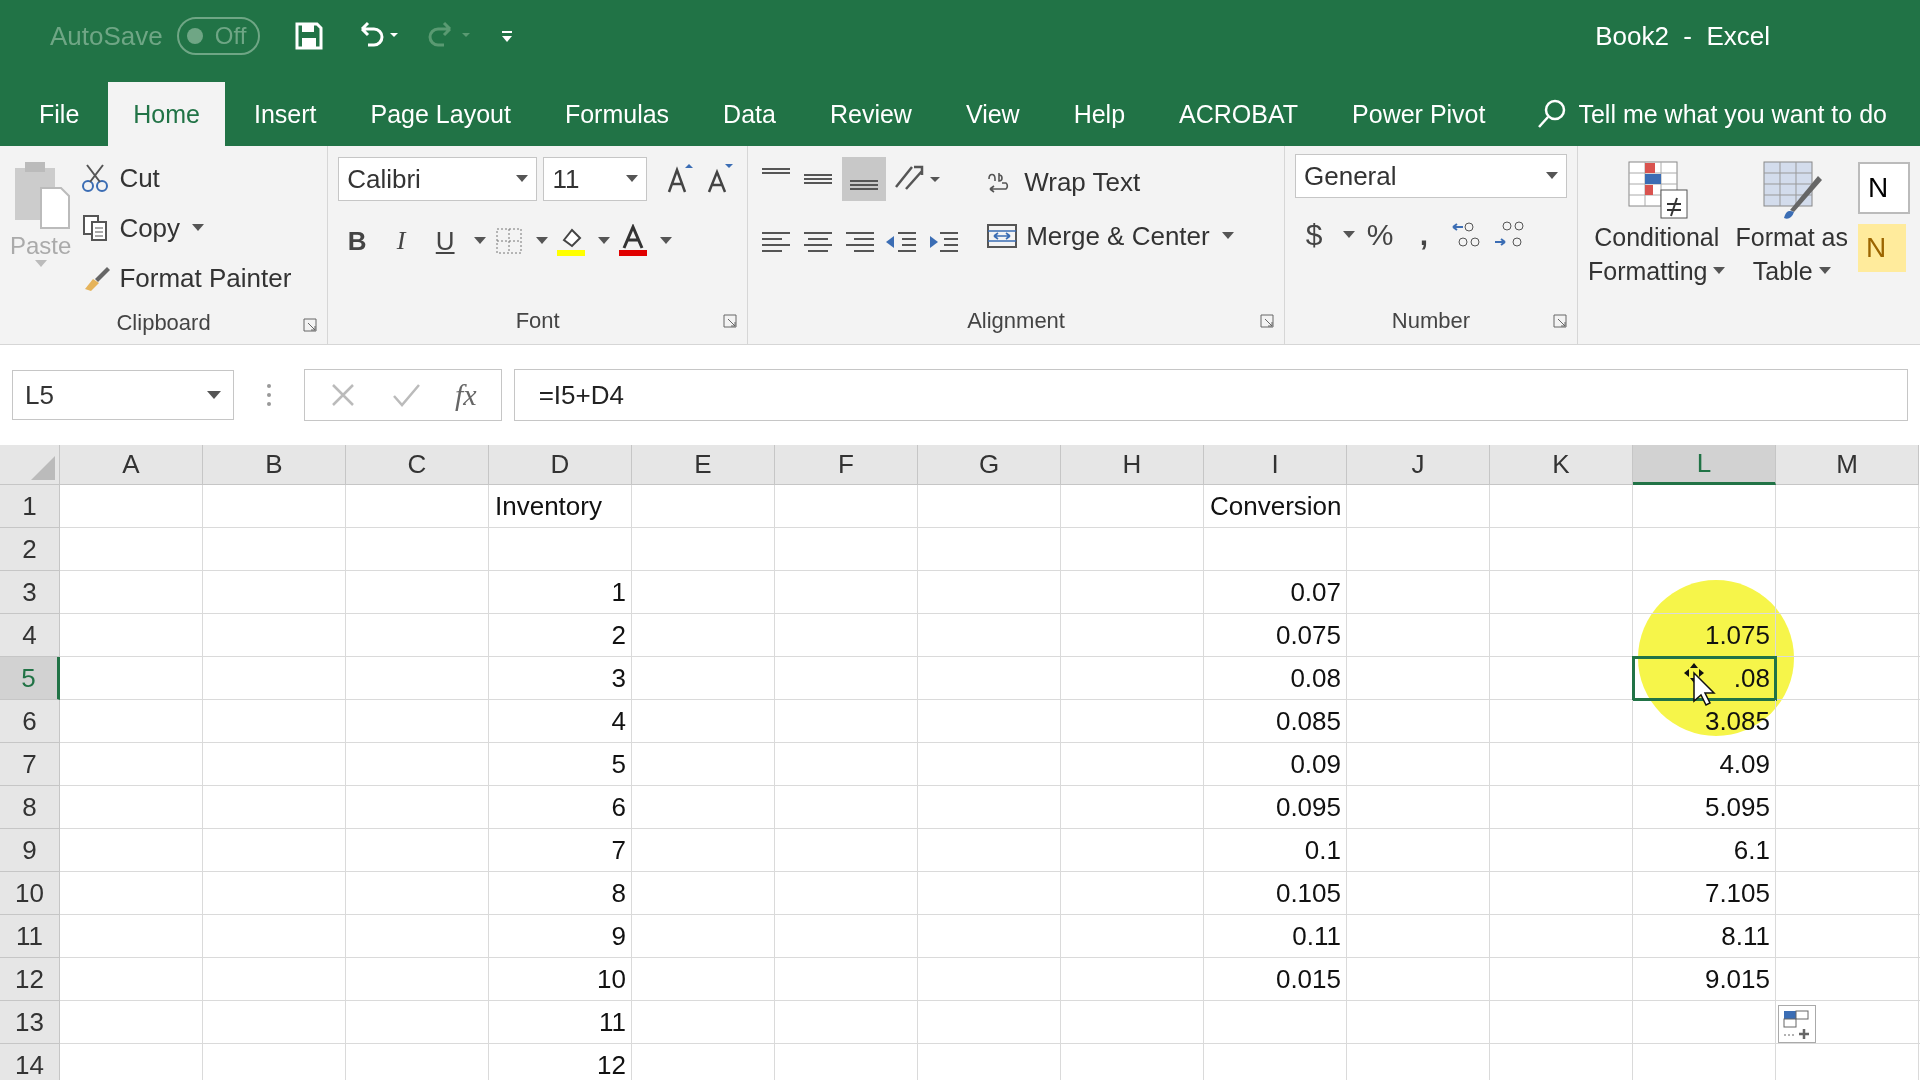 This screenshot has width=1920, height=1080. Describe the element at coordinates (30, 678) in the screenshot. I see `row-header: 5` at that location.